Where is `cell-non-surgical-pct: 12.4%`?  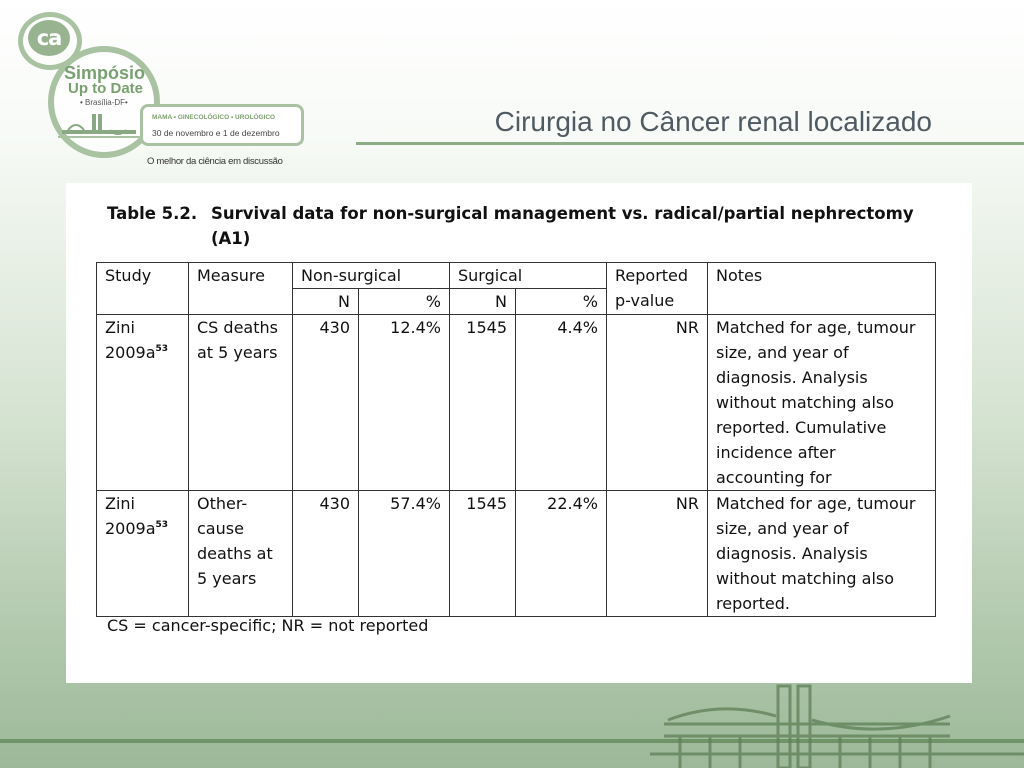
cell-non-surgical-pct: 12.4% is located at coordinates (404, 402).